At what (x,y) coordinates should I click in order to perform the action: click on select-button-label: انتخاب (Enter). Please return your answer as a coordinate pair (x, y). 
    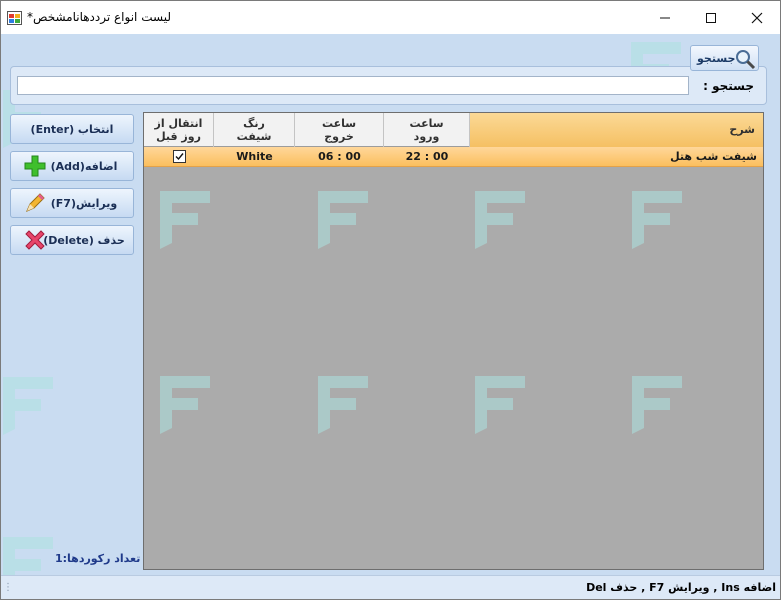
    Looking at the image, I should click on (72, 129).